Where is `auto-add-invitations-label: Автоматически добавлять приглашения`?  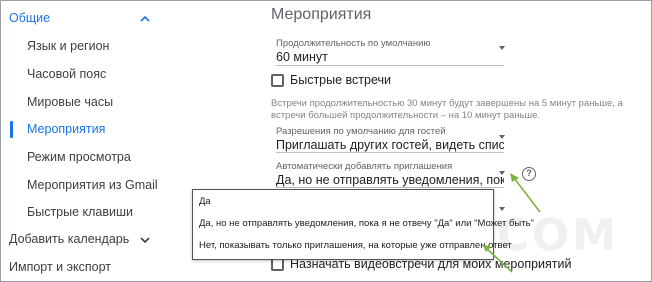 auto-add-invitations-label: Автоматически добавлять приглашения is located at coordinates (364, 166).